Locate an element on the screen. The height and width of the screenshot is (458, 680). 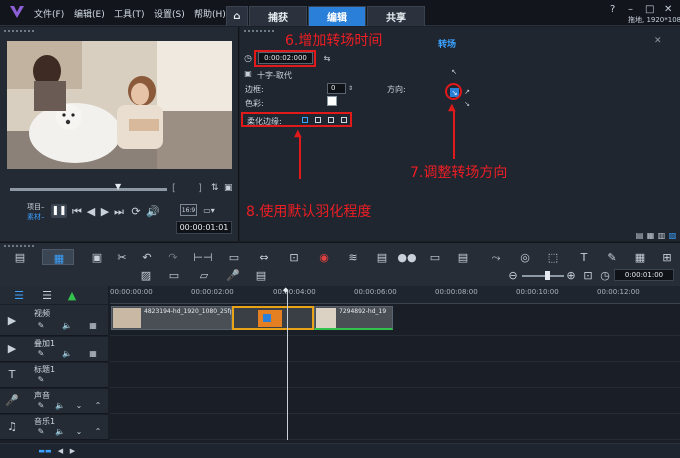
tool-icon-2: ✂ is located at coordinates (122, 257).